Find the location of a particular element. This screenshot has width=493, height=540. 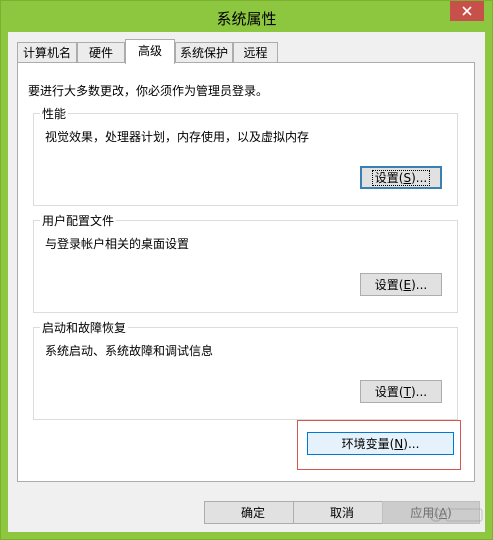

close-icon is located at coordinates (467, 11).